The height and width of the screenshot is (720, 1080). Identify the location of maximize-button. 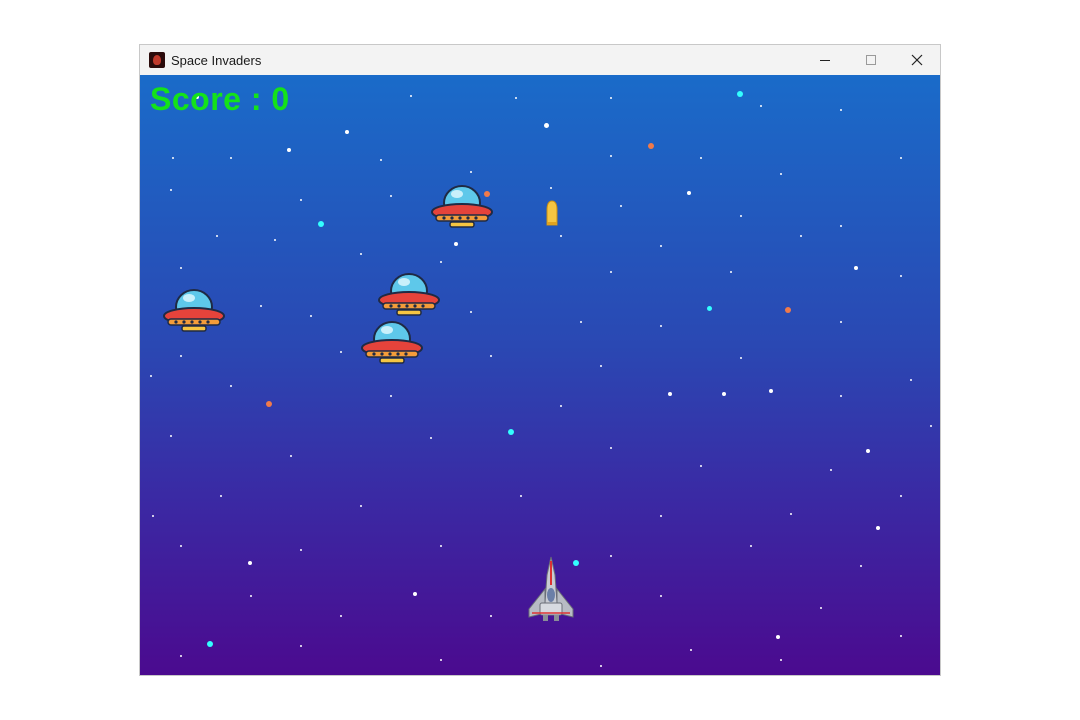
(871, 60).